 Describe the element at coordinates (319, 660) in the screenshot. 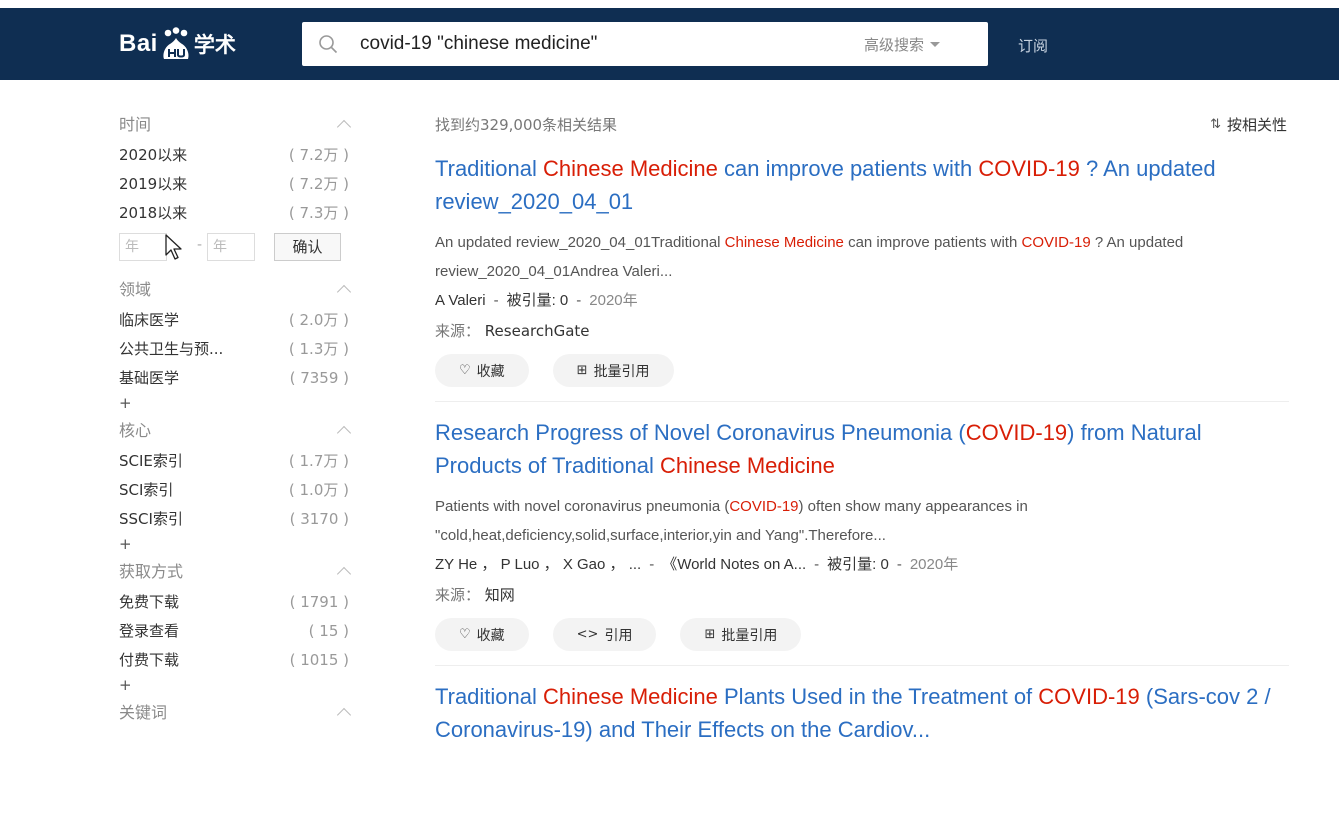

I see `filter-count: ( 1015 )` at that location.